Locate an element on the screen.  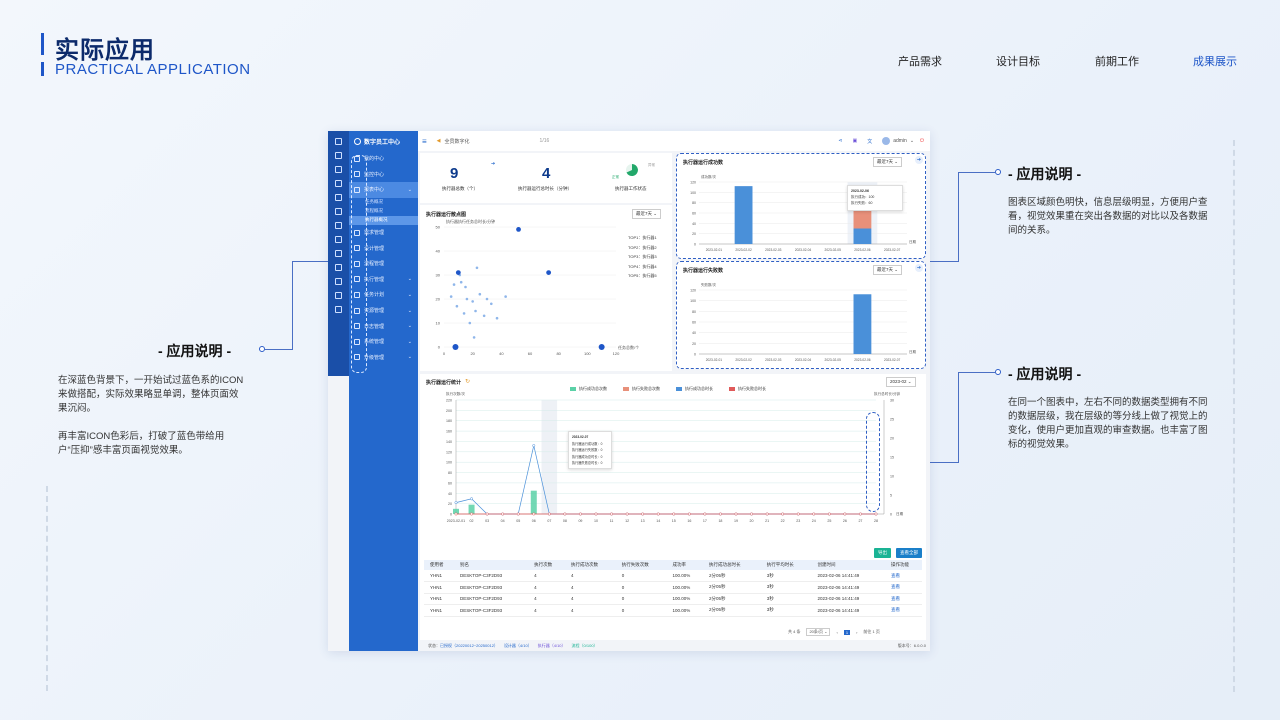
settings-icon is located at coordinates (338, 267).